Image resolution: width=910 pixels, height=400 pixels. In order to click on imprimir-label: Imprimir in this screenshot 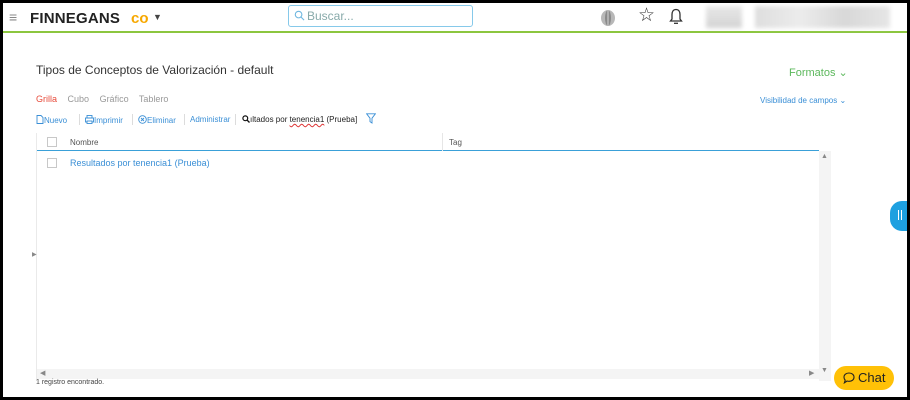, I will do `click(108, 120)`.